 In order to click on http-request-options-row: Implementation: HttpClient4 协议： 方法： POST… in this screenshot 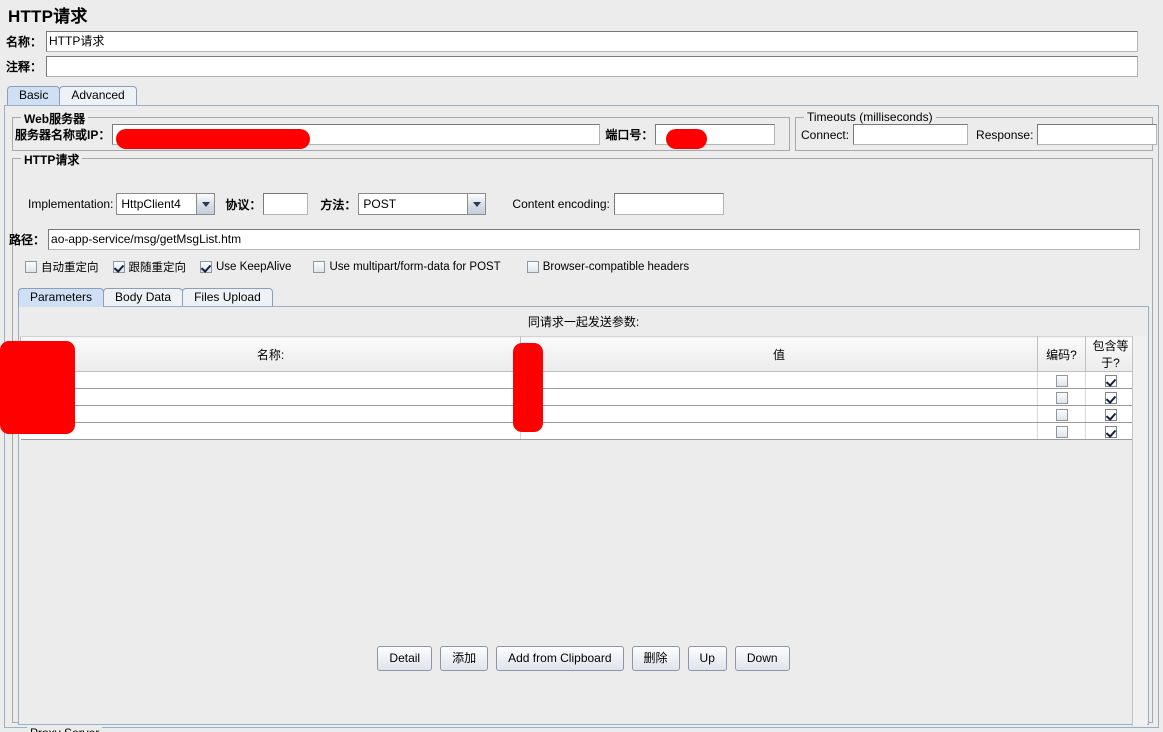, I will do `click(376, 204)`.